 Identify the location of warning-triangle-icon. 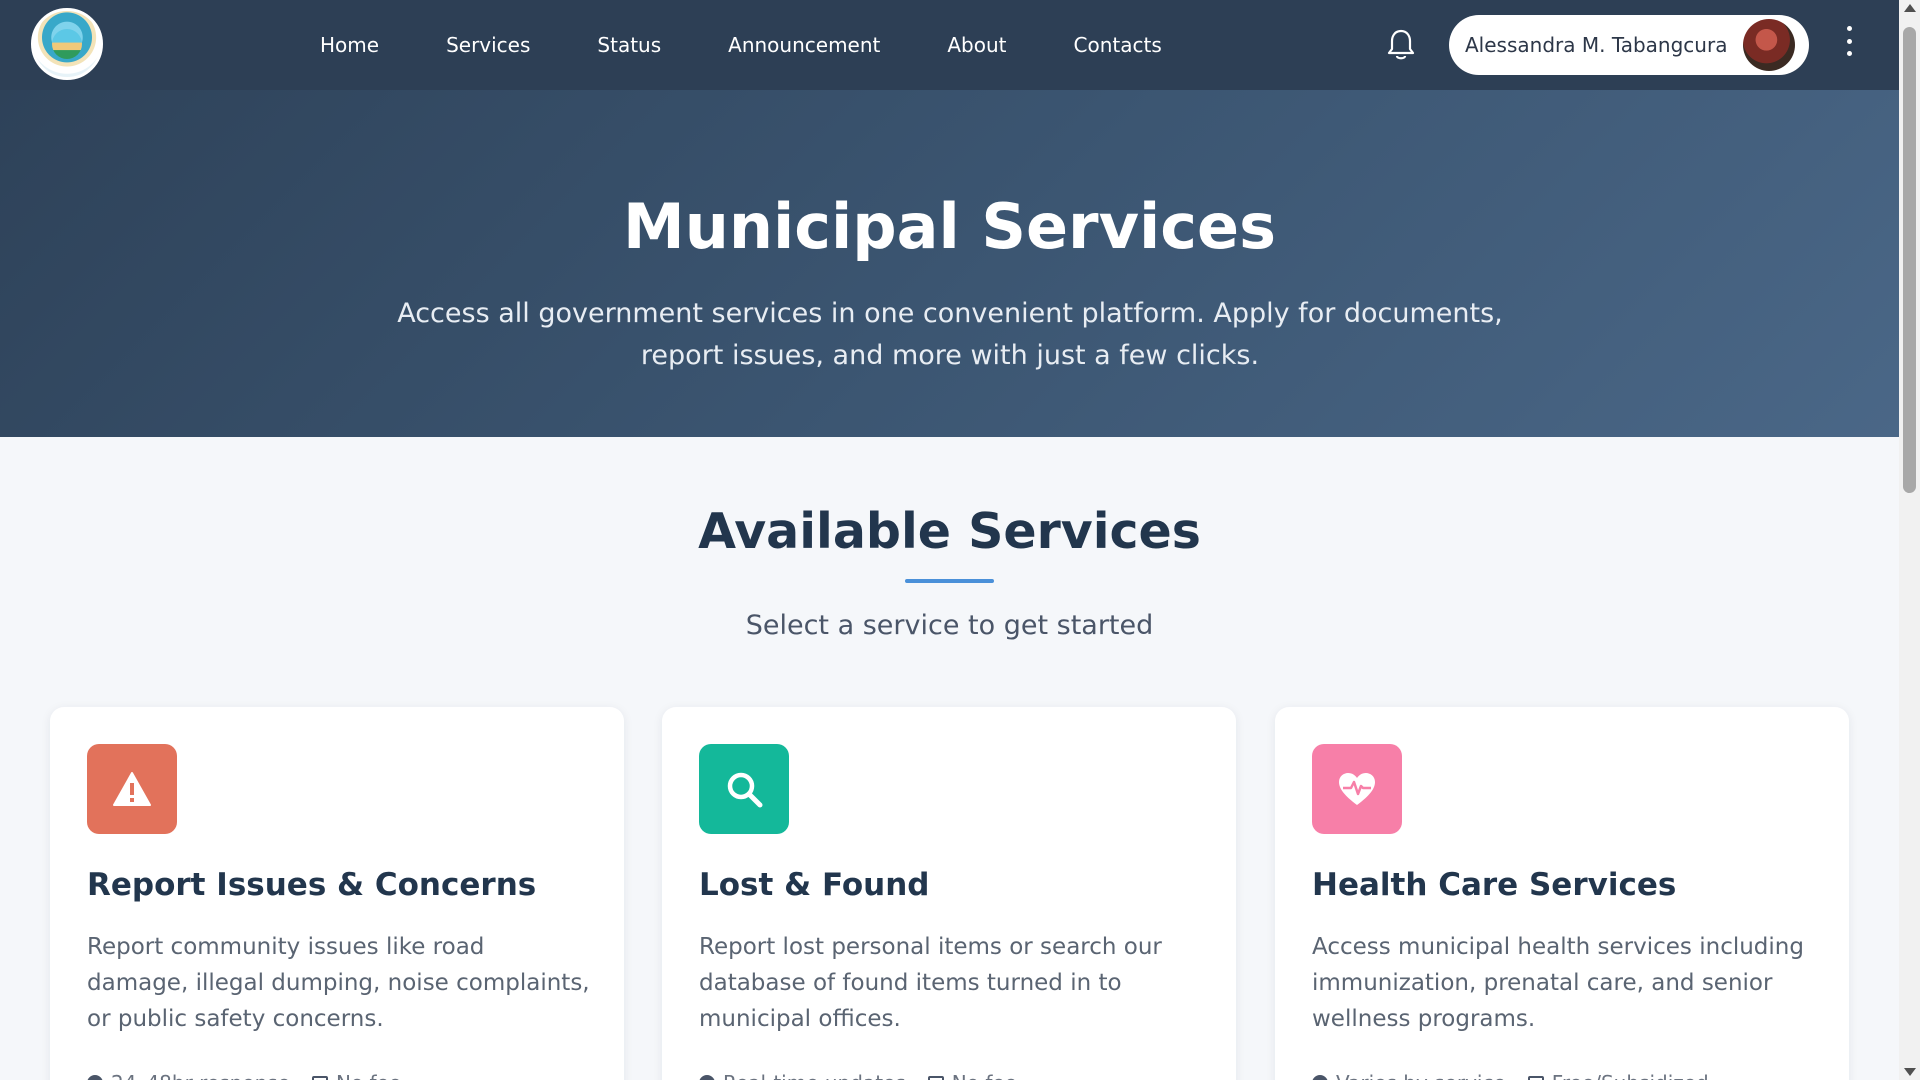
(132, 789).